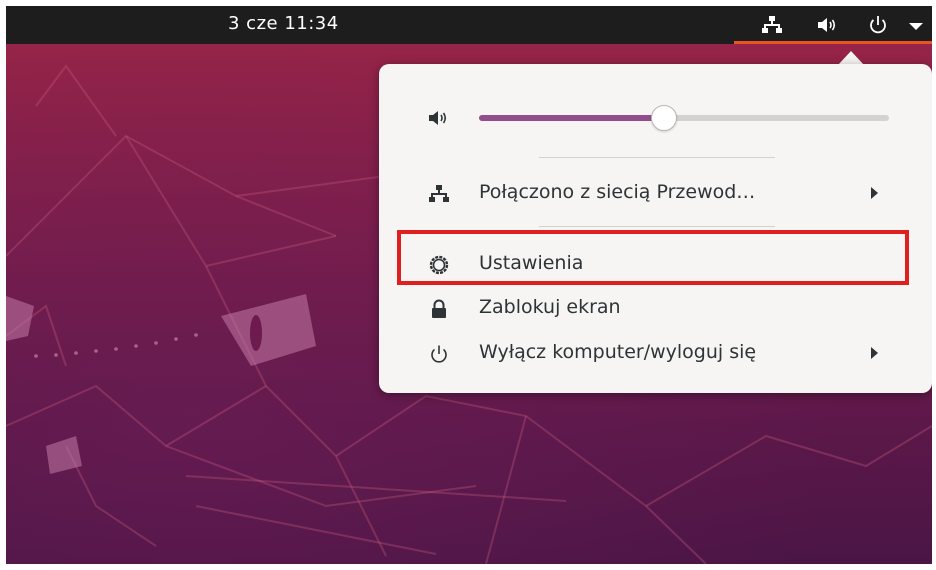 Image resolution: width=936 pixels, height=570 pixels. What do you see at coordinates (653, 257) in the screenshot?
I see `highlight-box` at bounding box center [653, 257].